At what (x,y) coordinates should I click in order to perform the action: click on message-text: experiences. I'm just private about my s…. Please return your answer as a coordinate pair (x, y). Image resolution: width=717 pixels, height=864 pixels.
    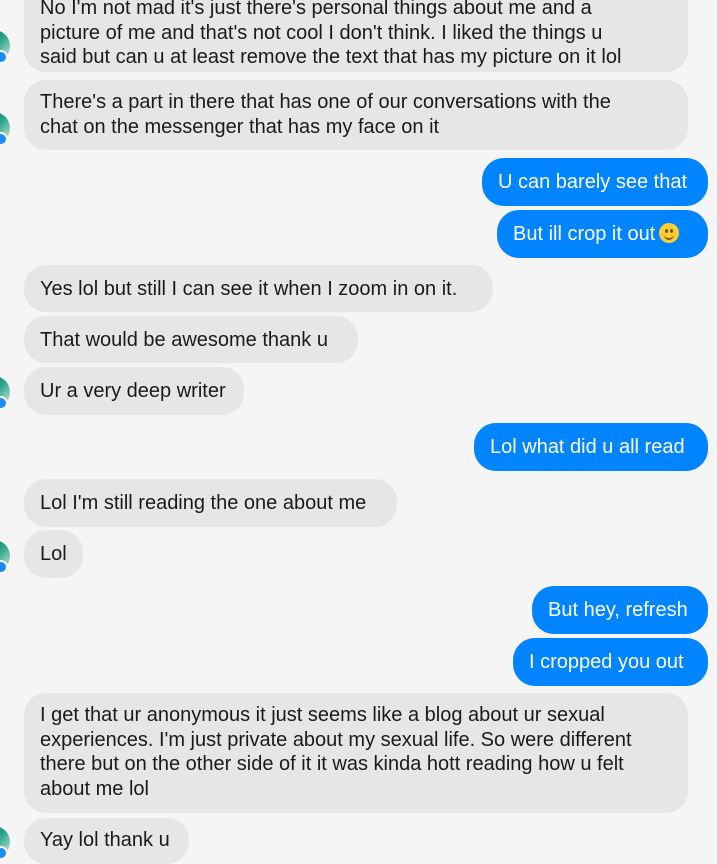
    Looking at the image, I should click on (336, 739).